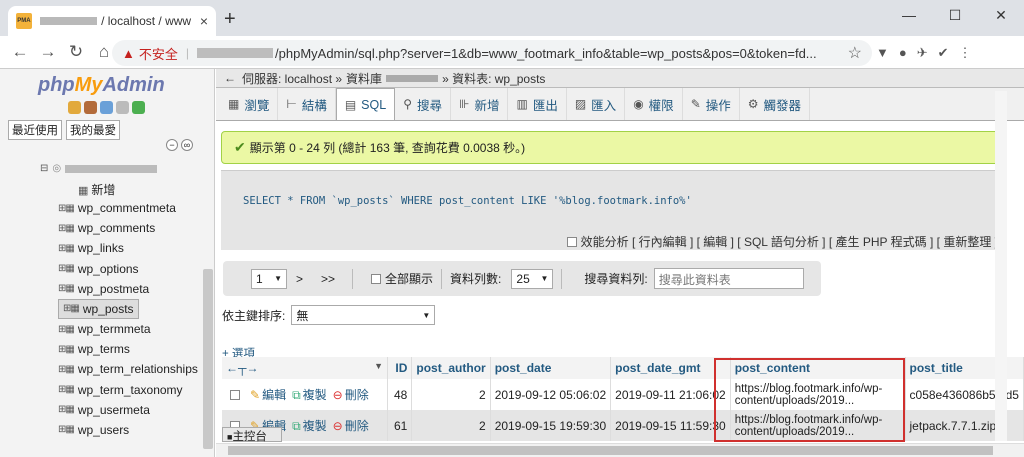 The height and width of the screenshot is (457, 1024). Describe the element at coordinates (610, 450) in the screenshot. I see `scroll-thumb` at that location.